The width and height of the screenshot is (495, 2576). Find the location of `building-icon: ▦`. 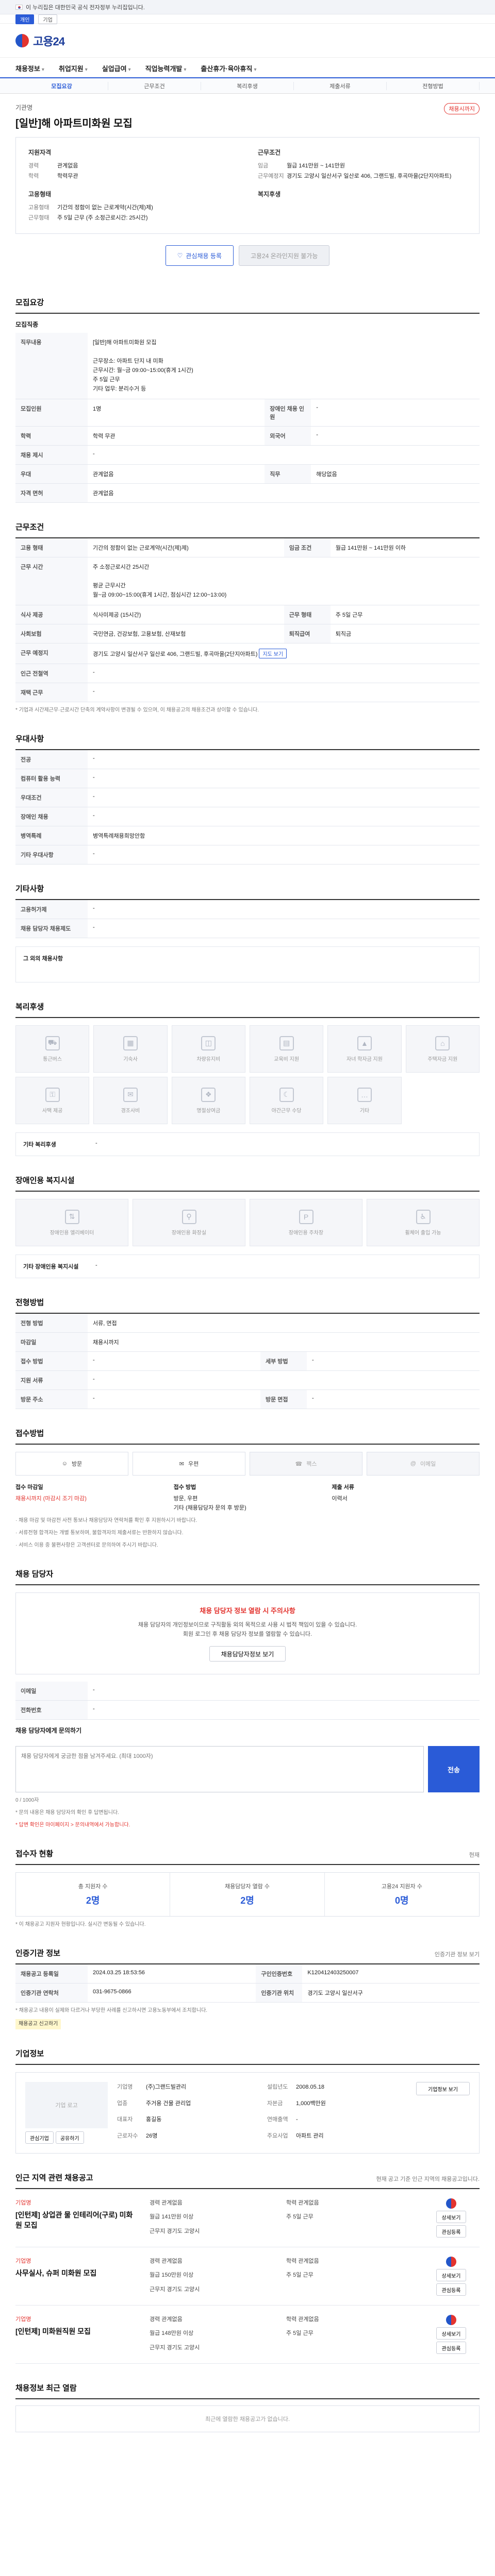

building-icon: ▦ is located at coordinates (130, 1043).